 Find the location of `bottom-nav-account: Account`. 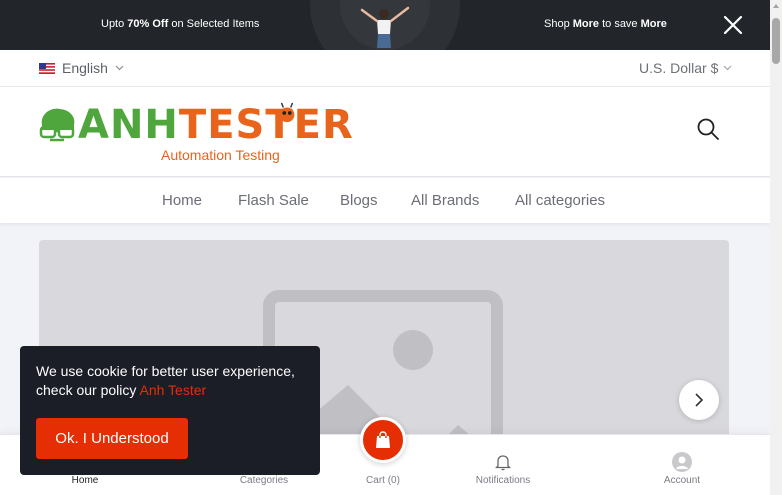

bottom-nav-account: Account is located at coordinates (682, 465).